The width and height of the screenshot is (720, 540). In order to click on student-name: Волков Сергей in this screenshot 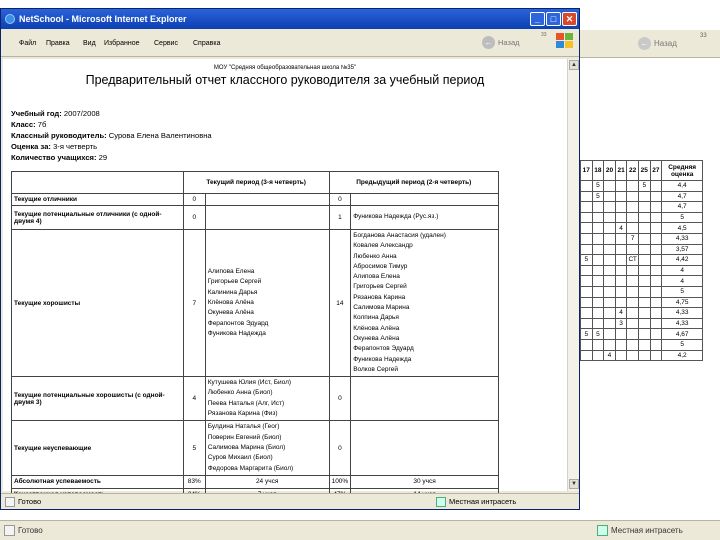, I will do `click(375, 369)`.